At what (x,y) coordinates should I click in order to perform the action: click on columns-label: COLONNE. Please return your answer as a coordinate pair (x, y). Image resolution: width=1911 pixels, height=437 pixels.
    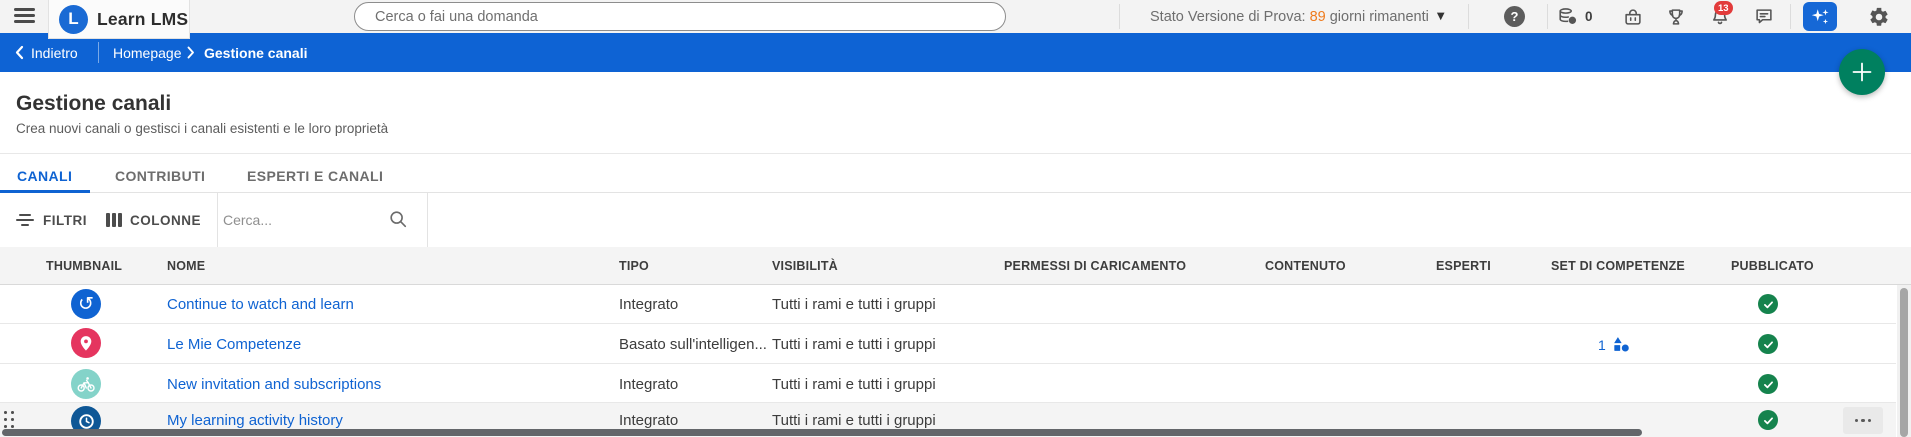
    Looking at the image, I should click on (165, 220).